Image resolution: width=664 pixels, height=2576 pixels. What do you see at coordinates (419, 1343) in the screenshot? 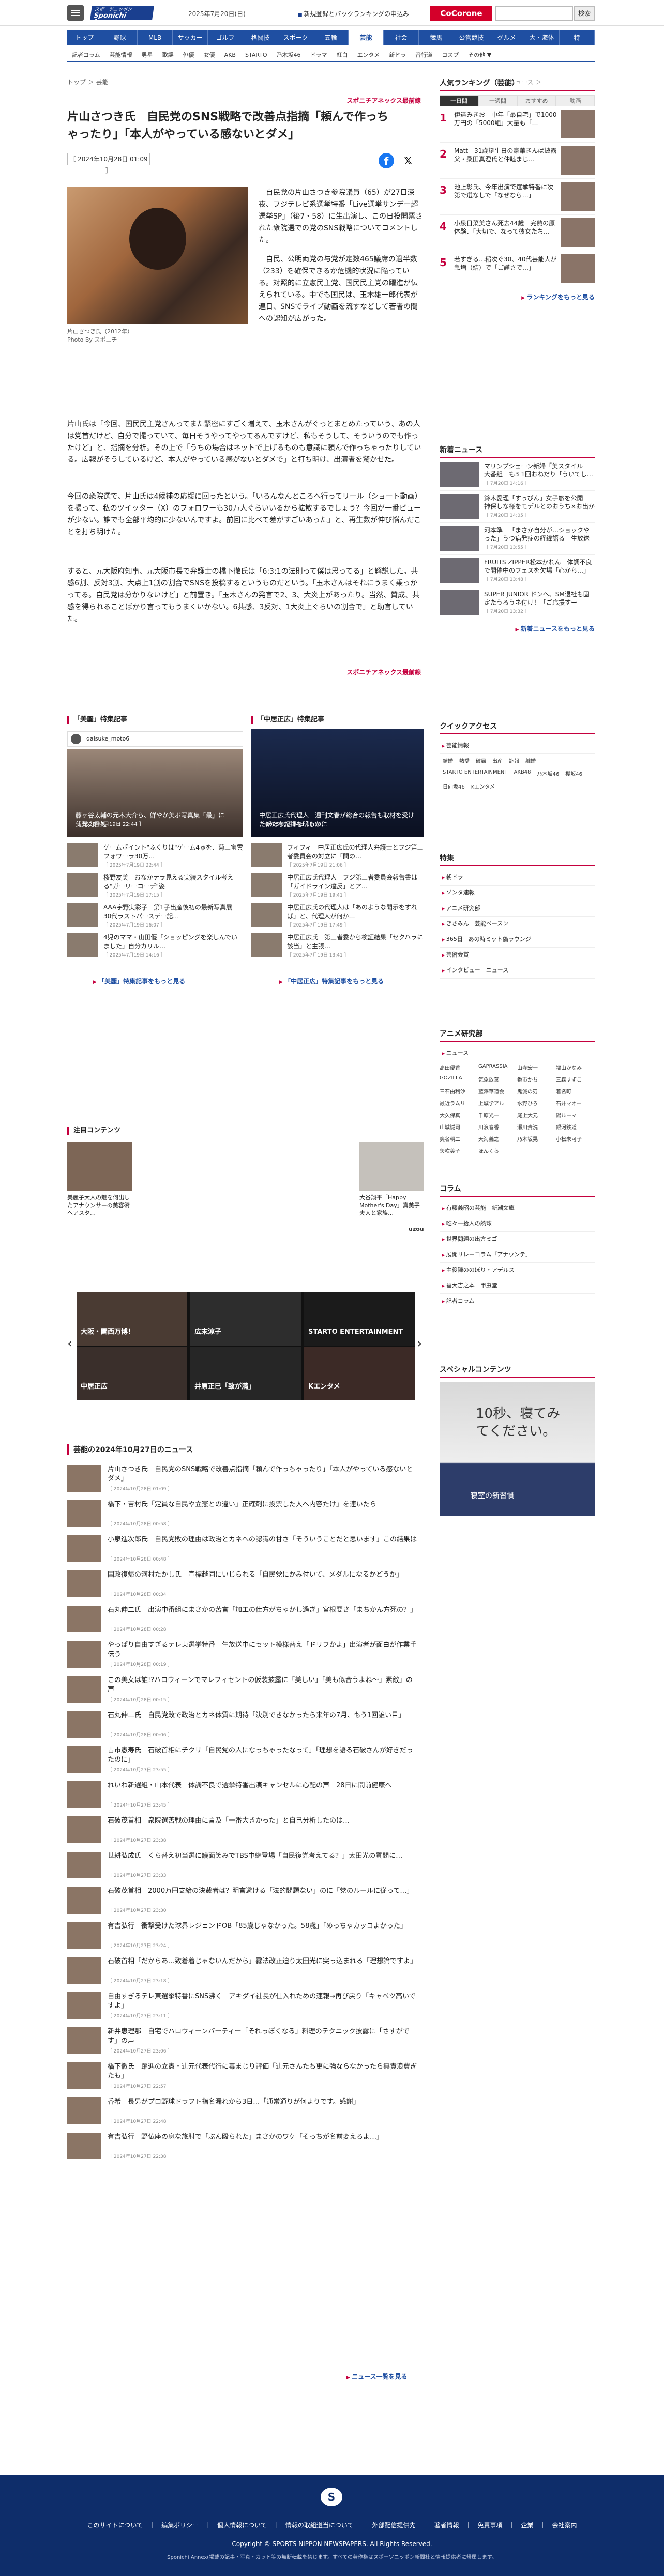
I see `carousel-next-icon: ›` at bounding box center [419, 1343].